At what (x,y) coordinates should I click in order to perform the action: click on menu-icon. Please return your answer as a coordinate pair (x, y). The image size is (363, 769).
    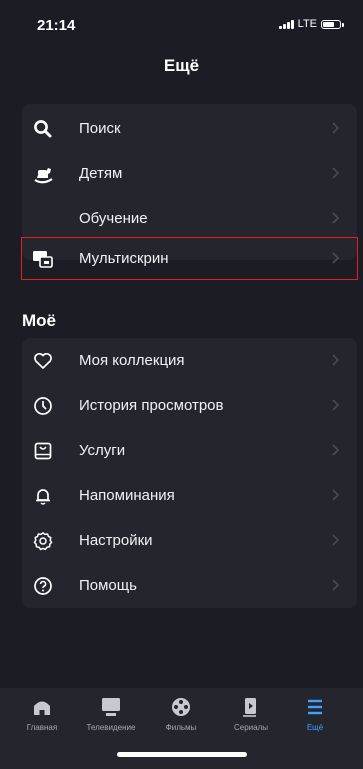
    Looking at the image, I should click on (315, 707).